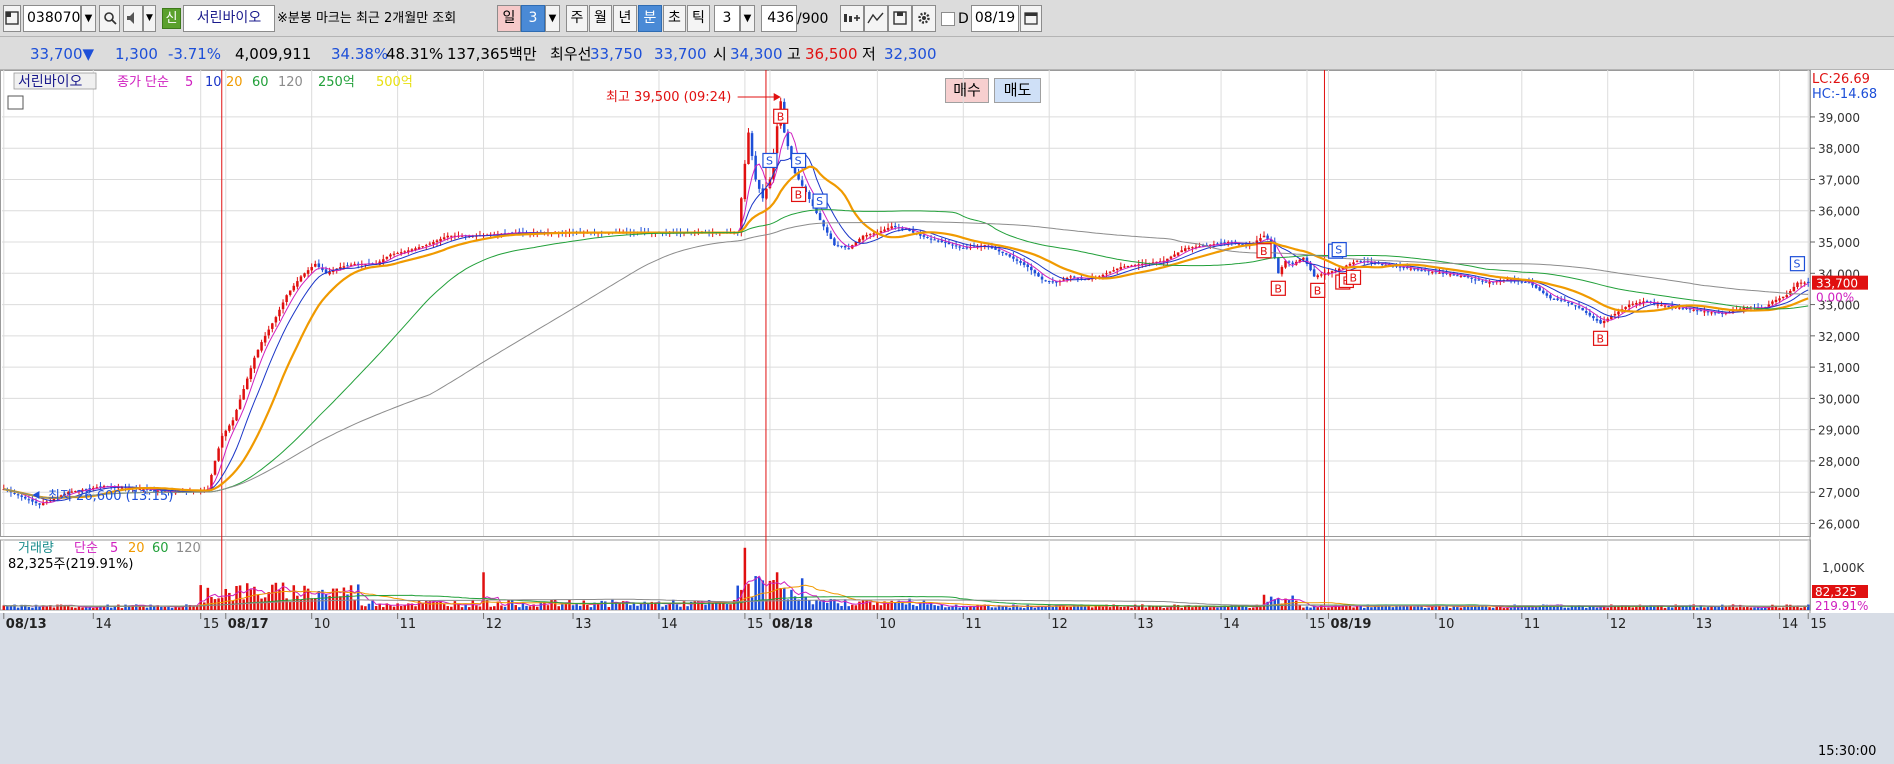 The height and width of the screenshot is (764, 1894). I want to click on hc-label: HC:-14.68, so click(1844, 94).